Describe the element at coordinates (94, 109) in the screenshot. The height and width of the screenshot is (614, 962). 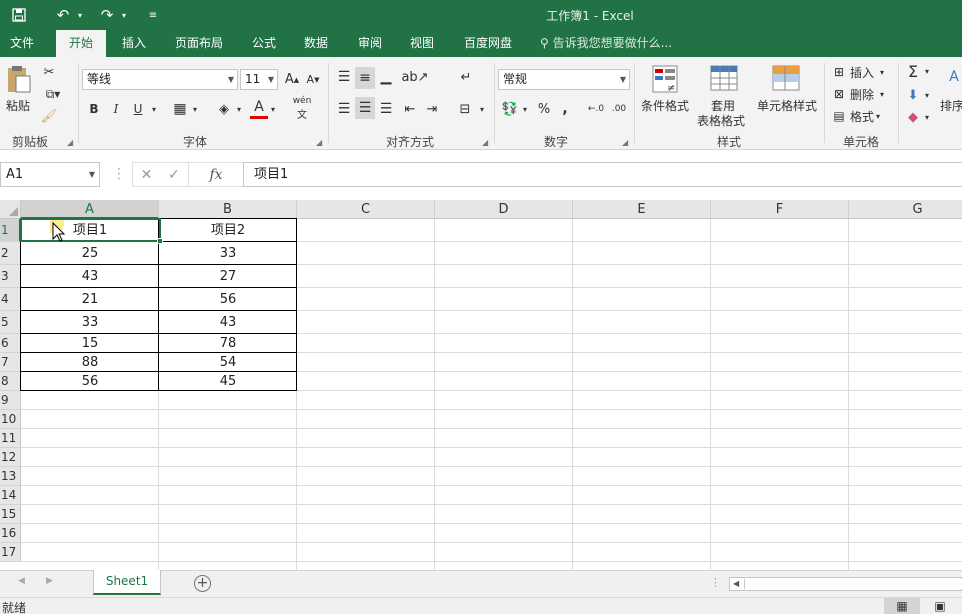
I see `bold-button: B` at that location.